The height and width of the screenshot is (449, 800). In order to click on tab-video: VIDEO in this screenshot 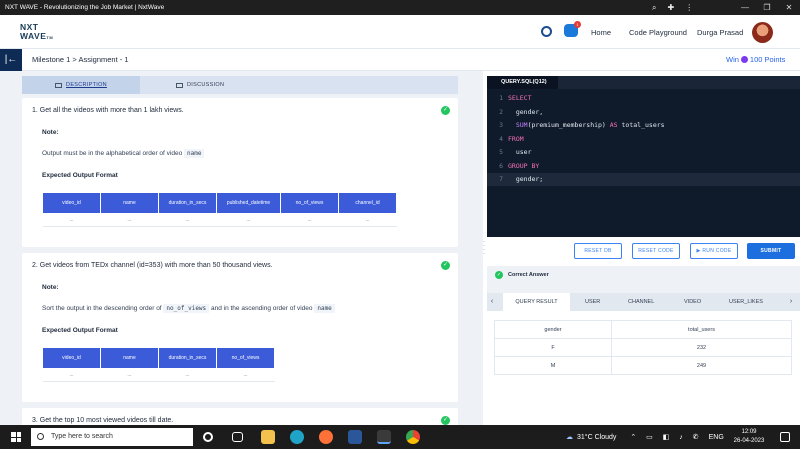, I will do `click(692, 302)`.